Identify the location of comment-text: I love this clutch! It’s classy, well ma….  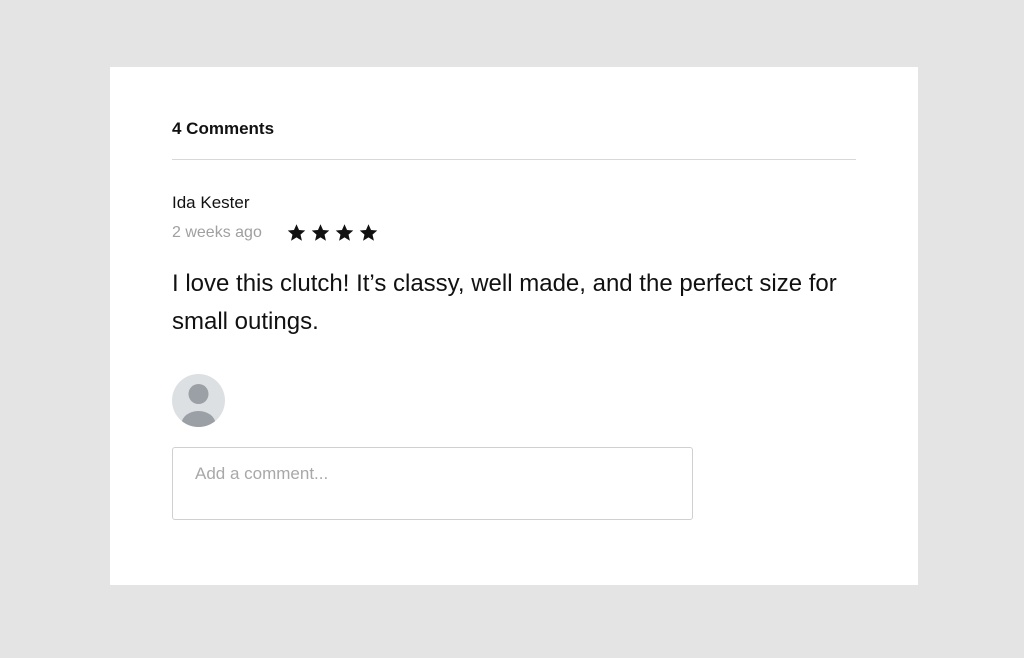
(504, 302).